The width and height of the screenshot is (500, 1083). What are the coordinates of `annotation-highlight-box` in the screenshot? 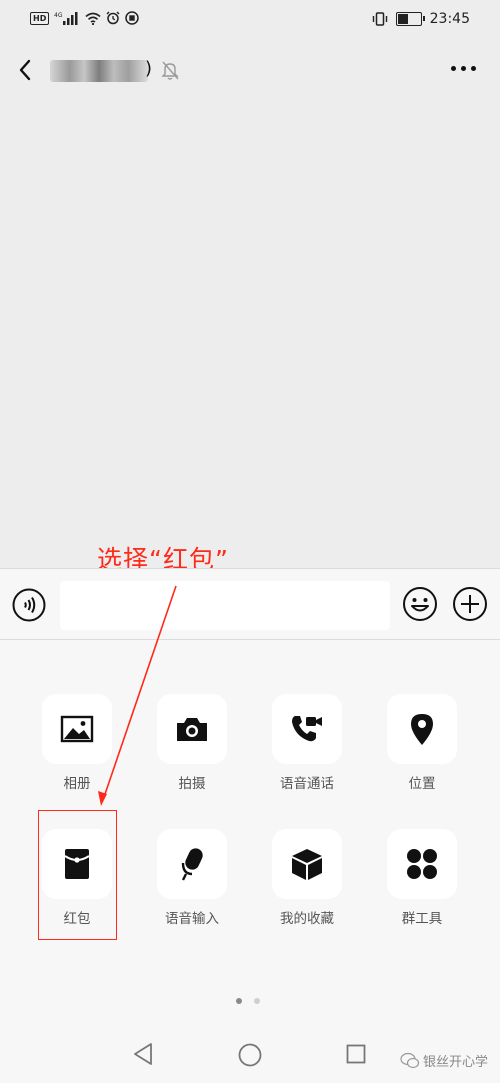 It's located at (77, 875).